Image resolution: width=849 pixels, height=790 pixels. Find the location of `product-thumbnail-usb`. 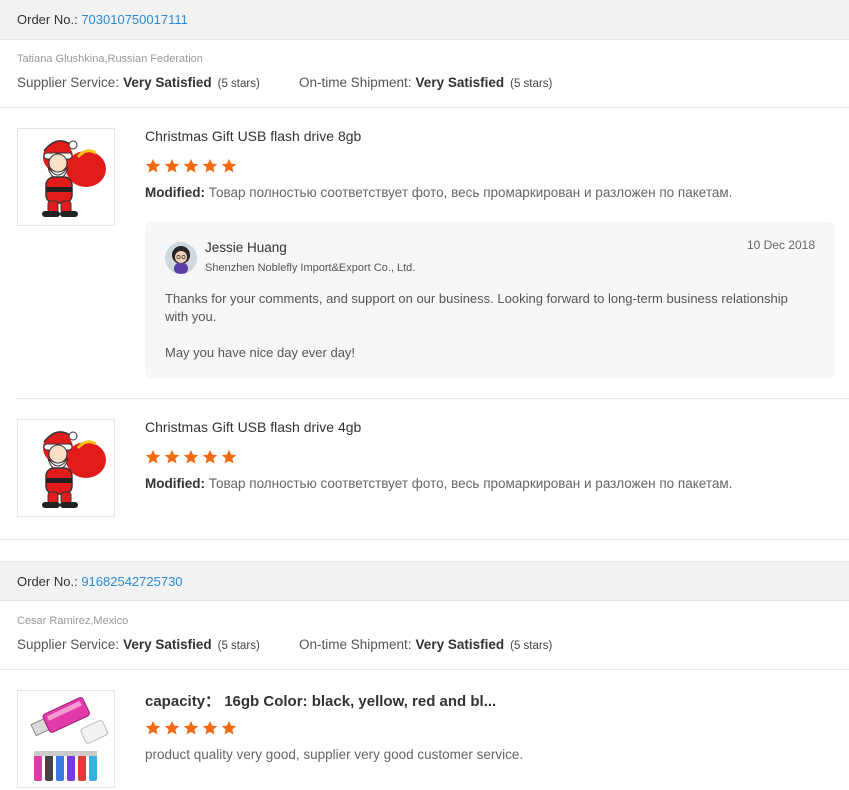

product-thumbnail-usb is located at coordinates (66, 739).